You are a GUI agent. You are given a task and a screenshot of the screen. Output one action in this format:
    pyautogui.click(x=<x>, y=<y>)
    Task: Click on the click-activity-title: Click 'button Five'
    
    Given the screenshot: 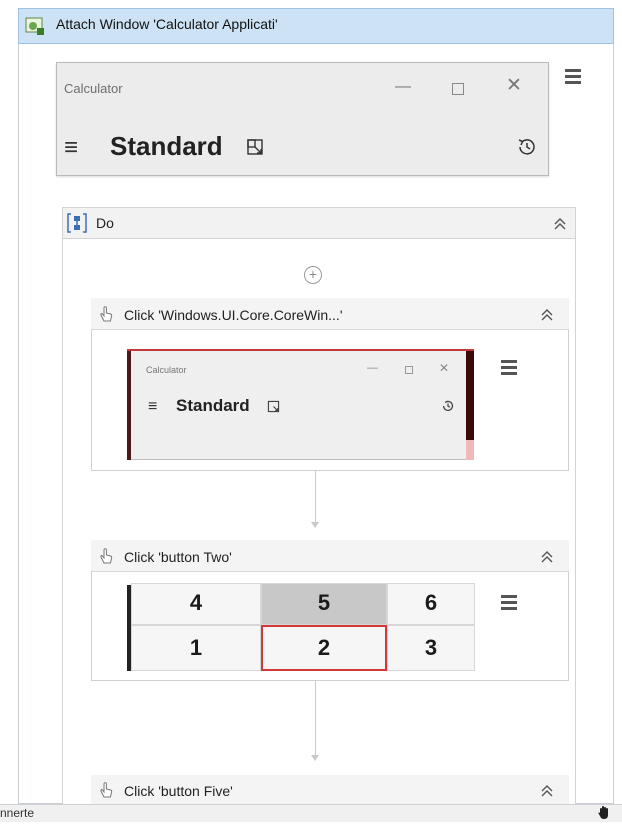 What is the action you would take?
    pyautogui.click(x=178, y=791)
    